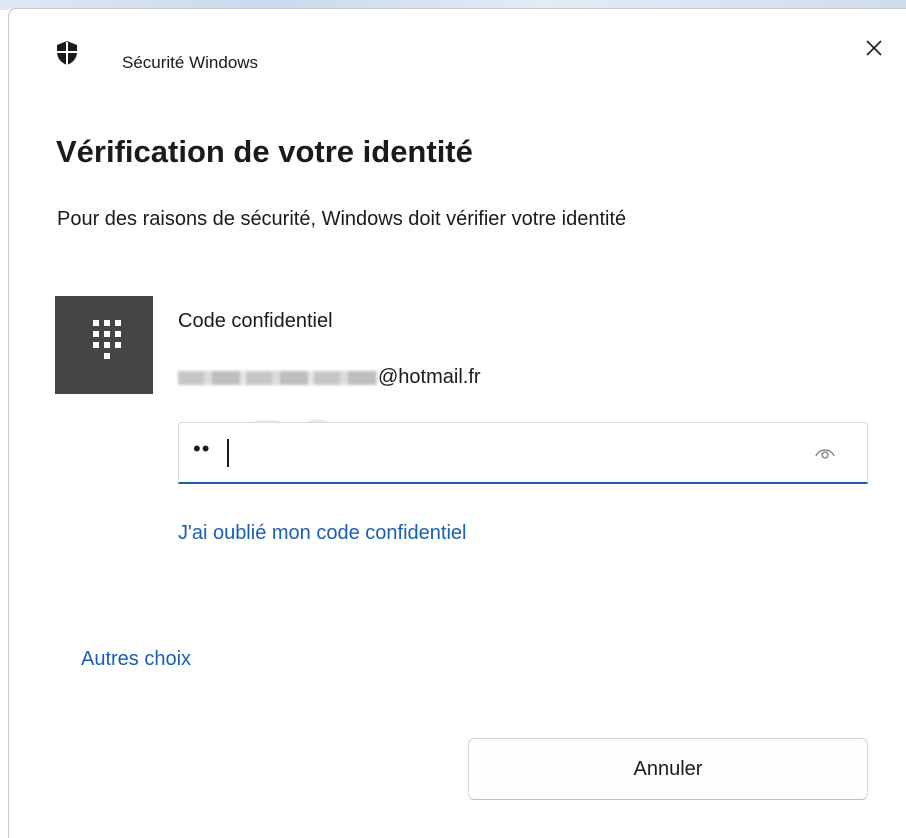 The height and width of the screenshot is (838, 906). What do you see at coordinates (429, 377) in the screenshot?
I see `account-email: @hotmail.fr` at bounding box center [429, 377].